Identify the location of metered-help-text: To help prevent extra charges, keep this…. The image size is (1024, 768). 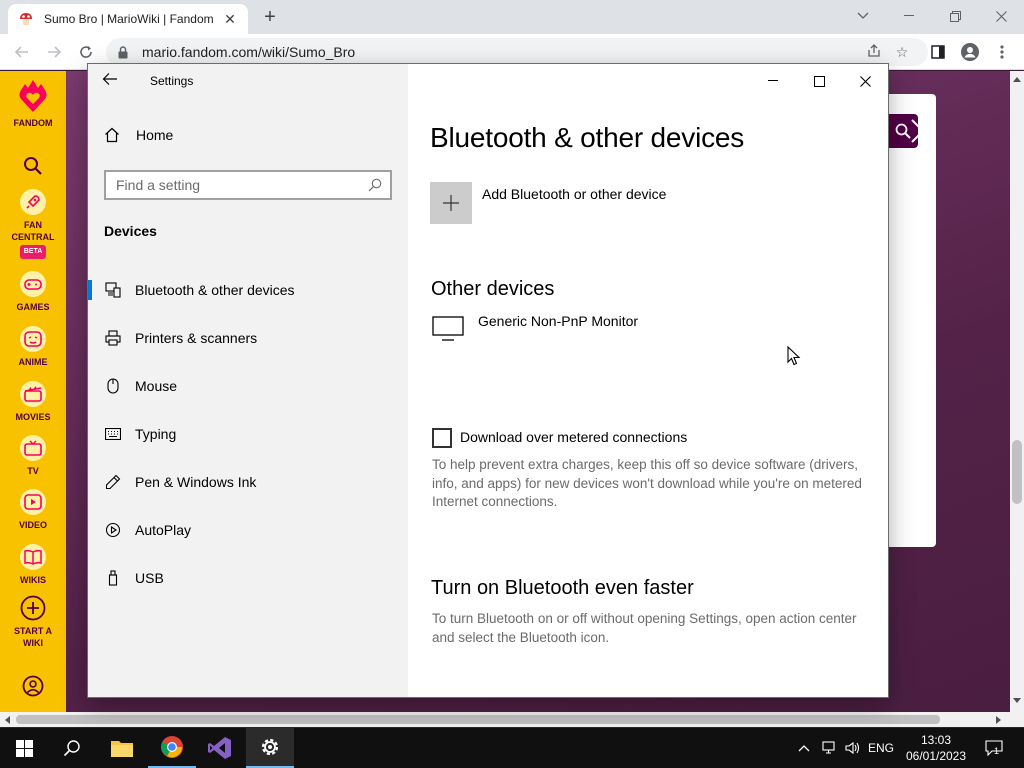
(647, 483).